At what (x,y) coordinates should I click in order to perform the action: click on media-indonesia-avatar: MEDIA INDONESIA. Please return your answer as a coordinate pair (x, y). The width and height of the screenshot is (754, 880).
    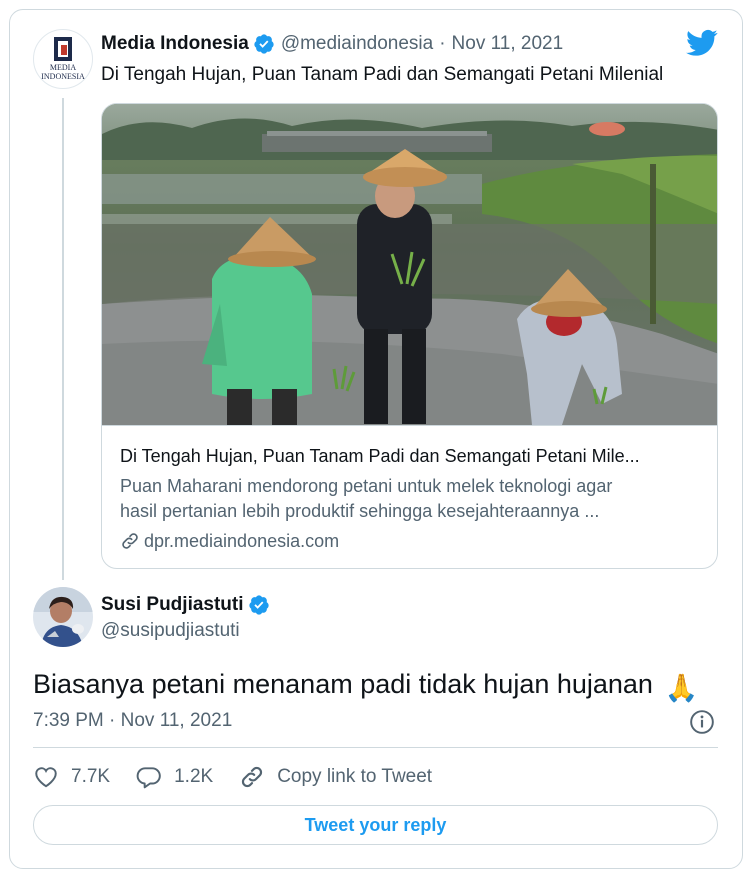
    Looking at the image, I should click on (63, 59).